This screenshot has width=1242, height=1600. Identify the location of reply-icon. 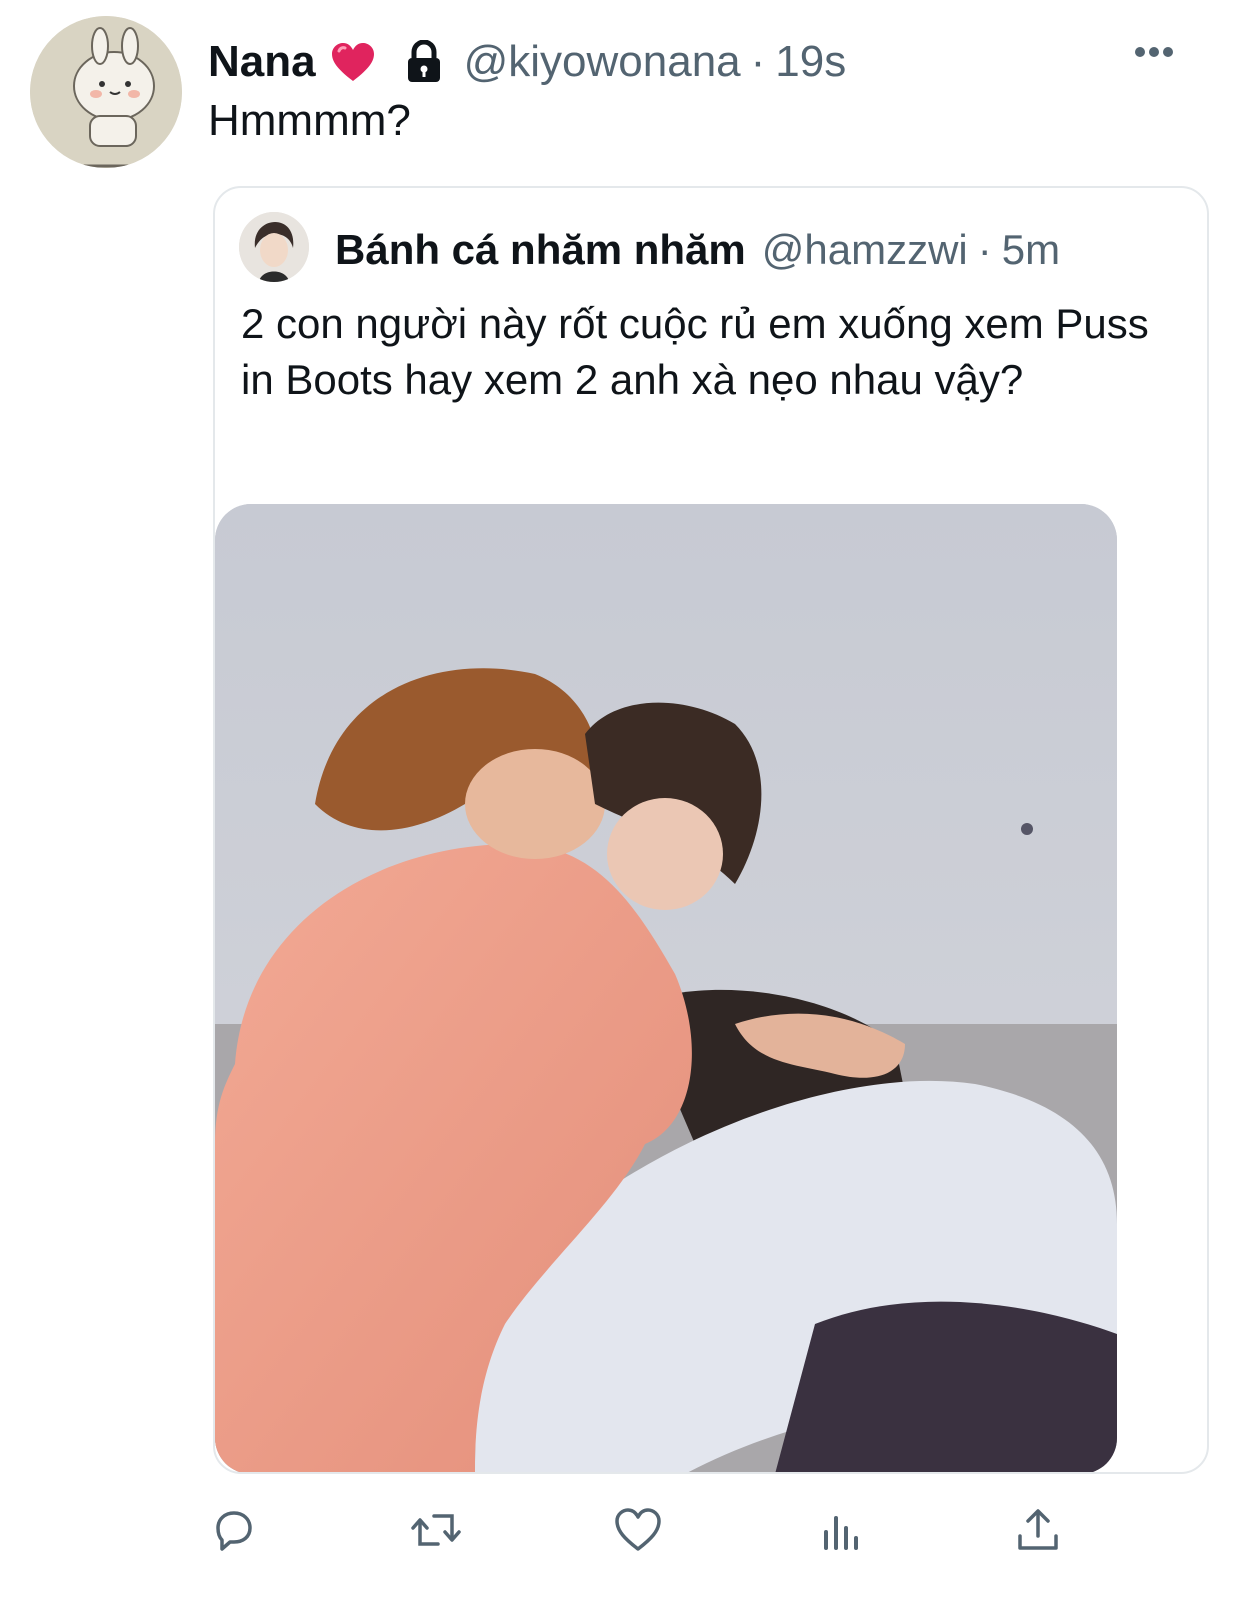
(234, 1530).